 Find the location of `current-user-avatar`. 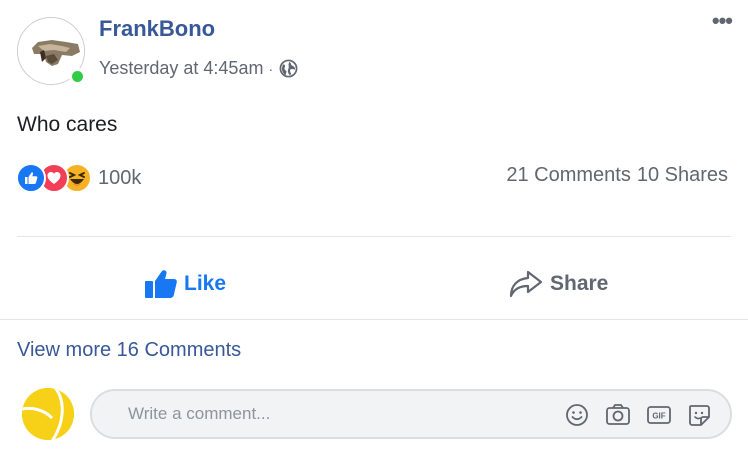

current-user-avatar is located at coordinates (48, 414).